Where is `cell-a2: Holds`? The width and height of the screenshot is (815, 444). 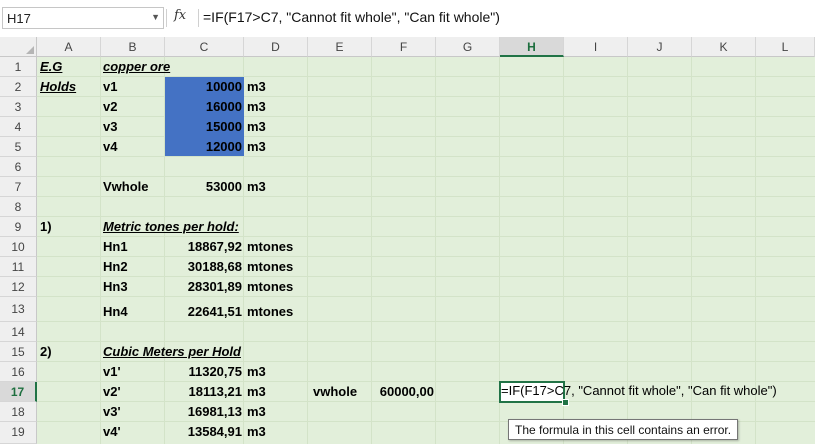 cell-a2: Holds is located at coordinates (58, 86).